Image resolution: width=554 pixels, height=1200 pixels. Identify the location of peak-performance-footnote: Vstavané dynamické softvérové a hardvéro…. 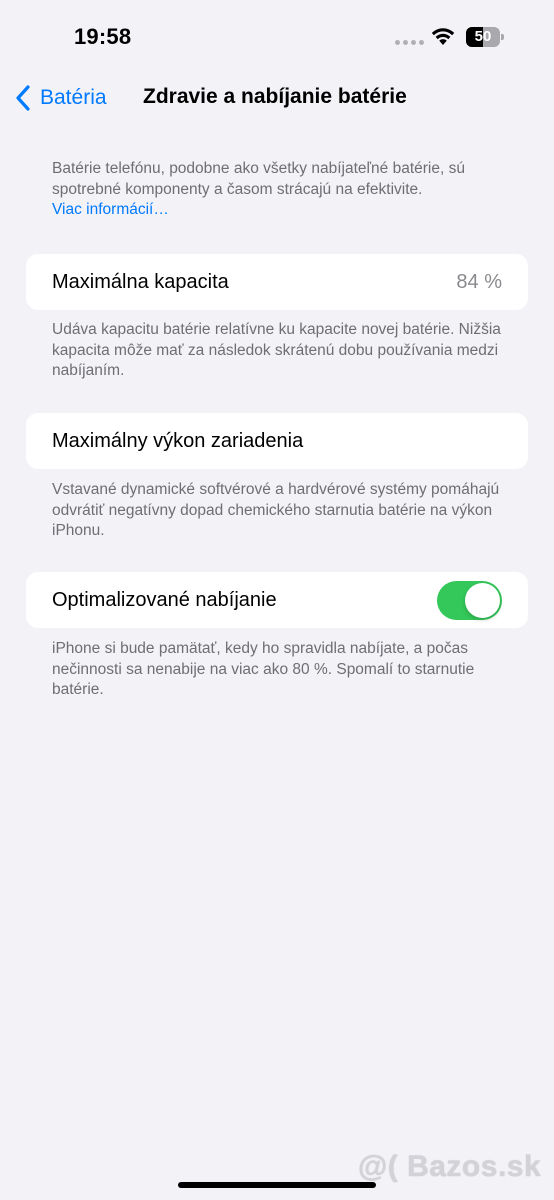
(276, 510).